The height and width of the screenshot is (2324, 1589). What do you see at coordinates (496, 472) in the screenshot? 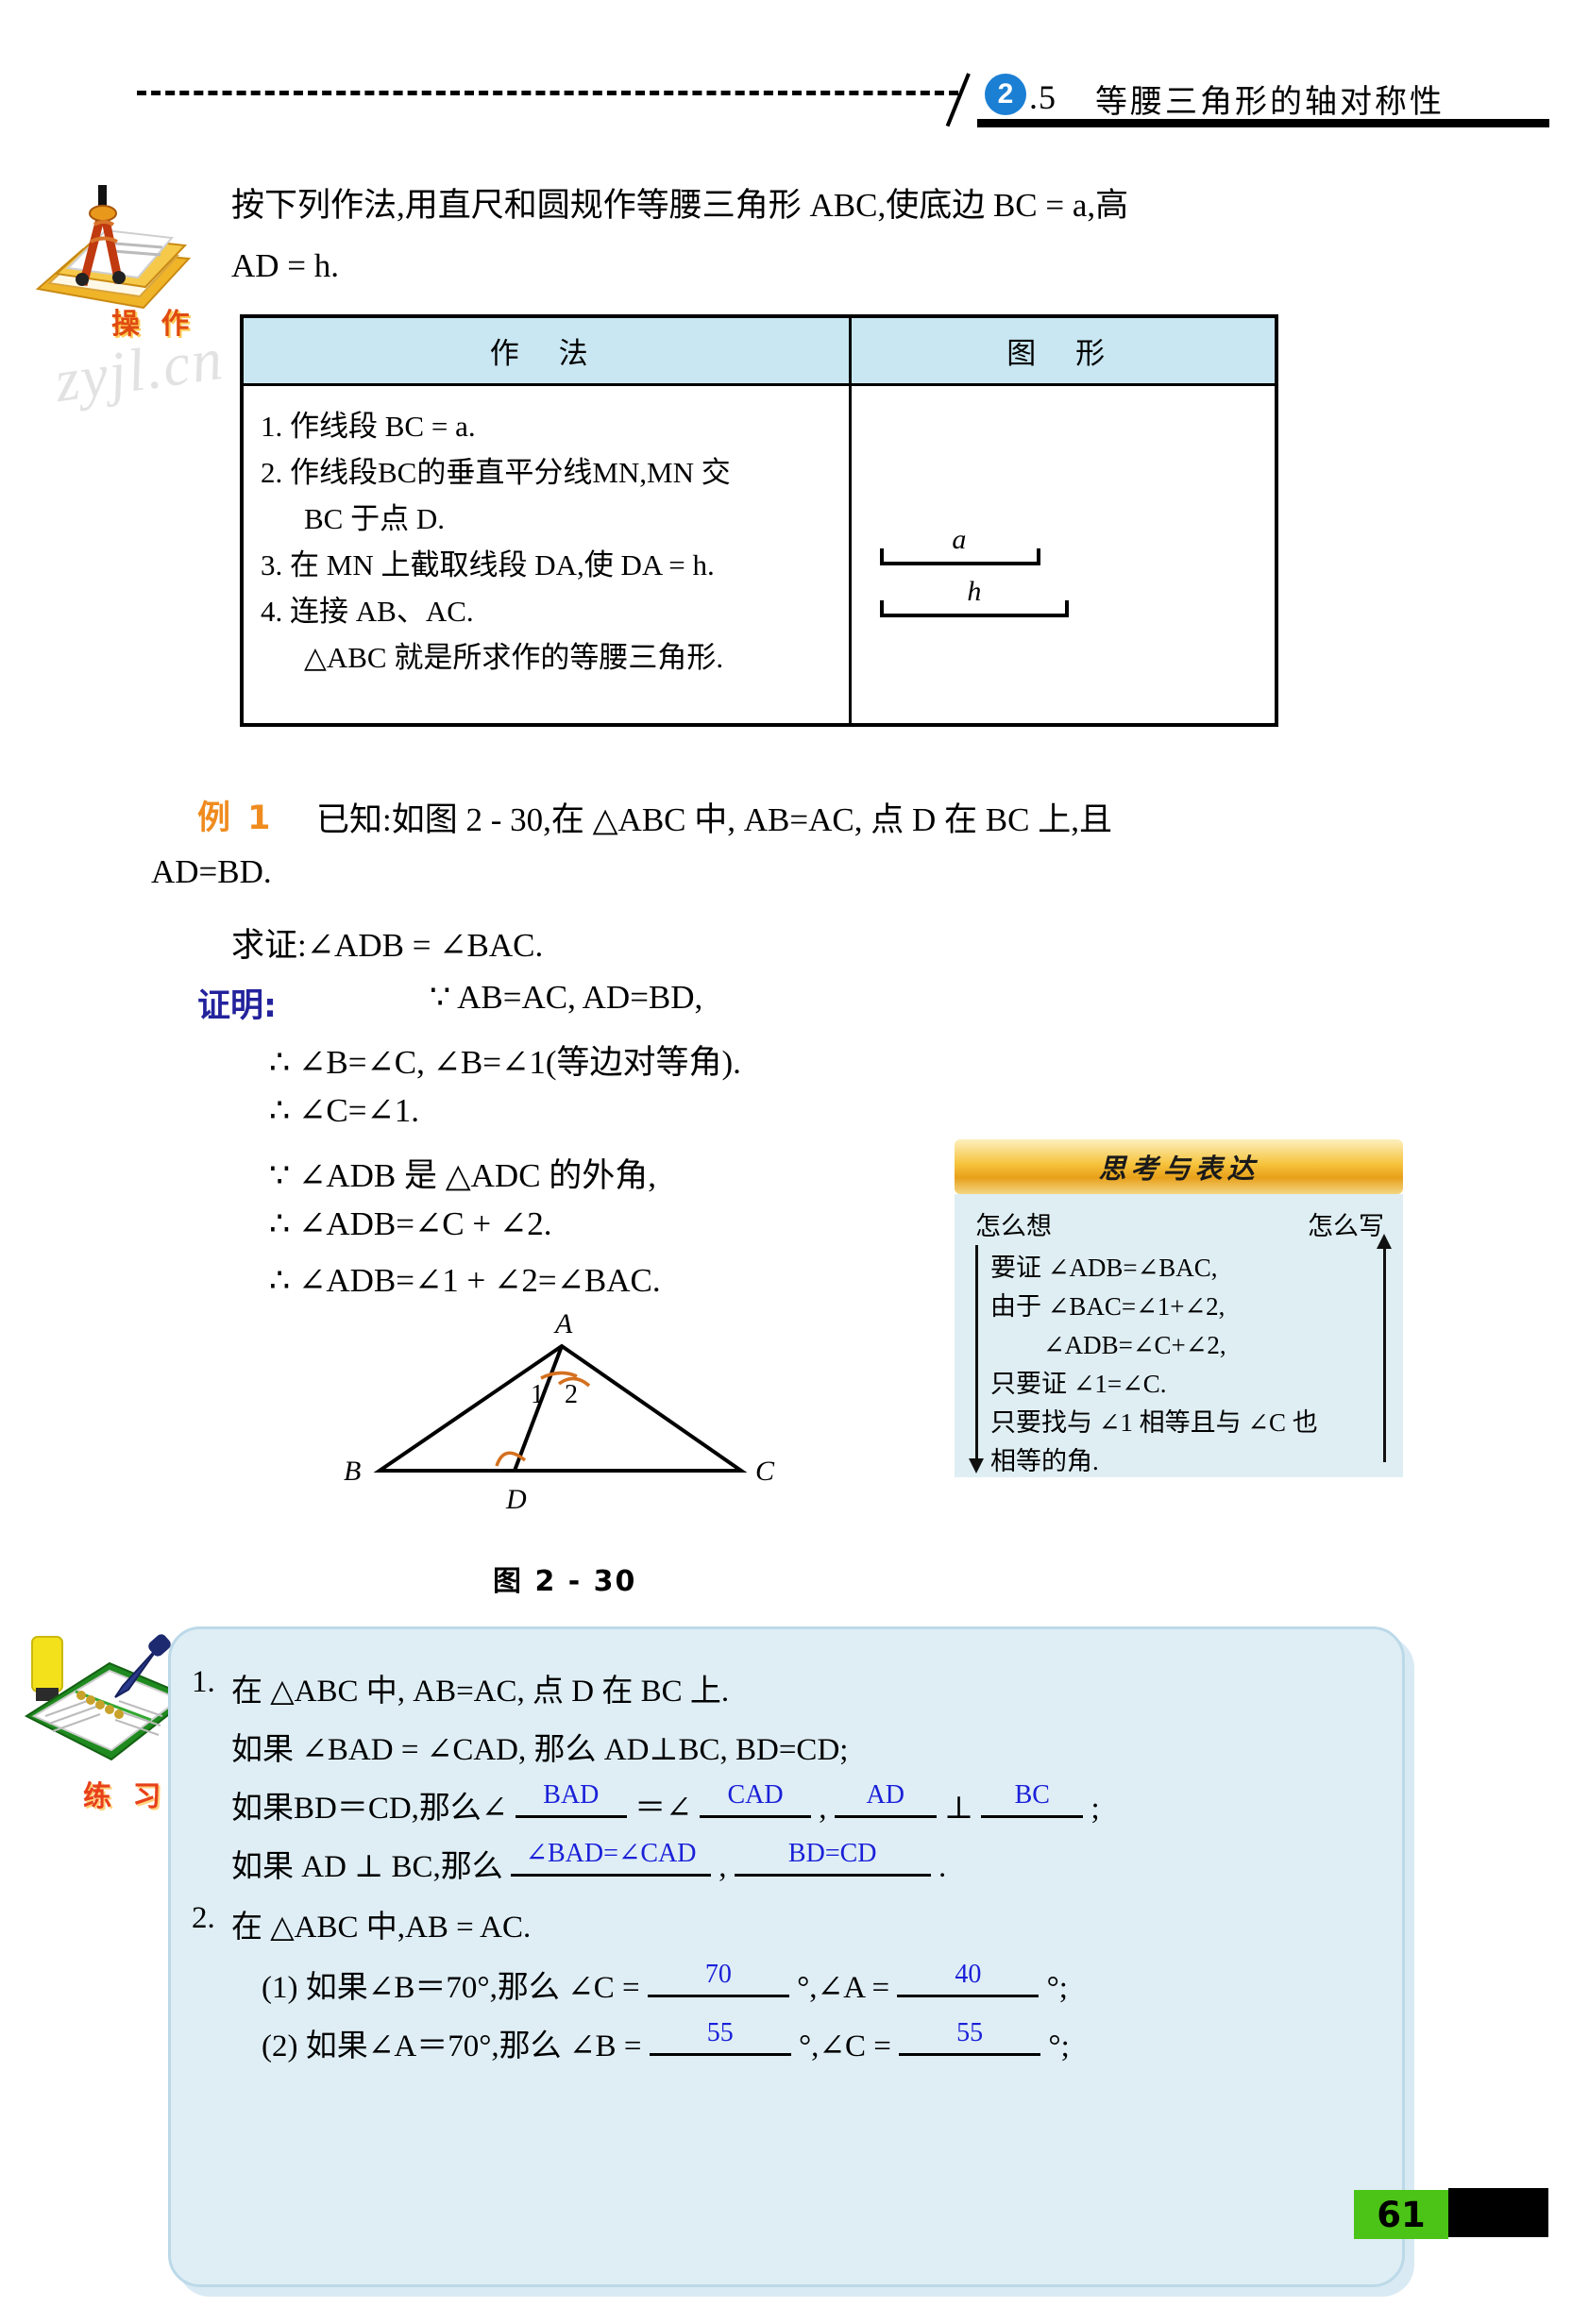
I see `construction-step-2: 2. 作线段BC的垂直平分线MN,MN 交` at bounding box center [496, 472].